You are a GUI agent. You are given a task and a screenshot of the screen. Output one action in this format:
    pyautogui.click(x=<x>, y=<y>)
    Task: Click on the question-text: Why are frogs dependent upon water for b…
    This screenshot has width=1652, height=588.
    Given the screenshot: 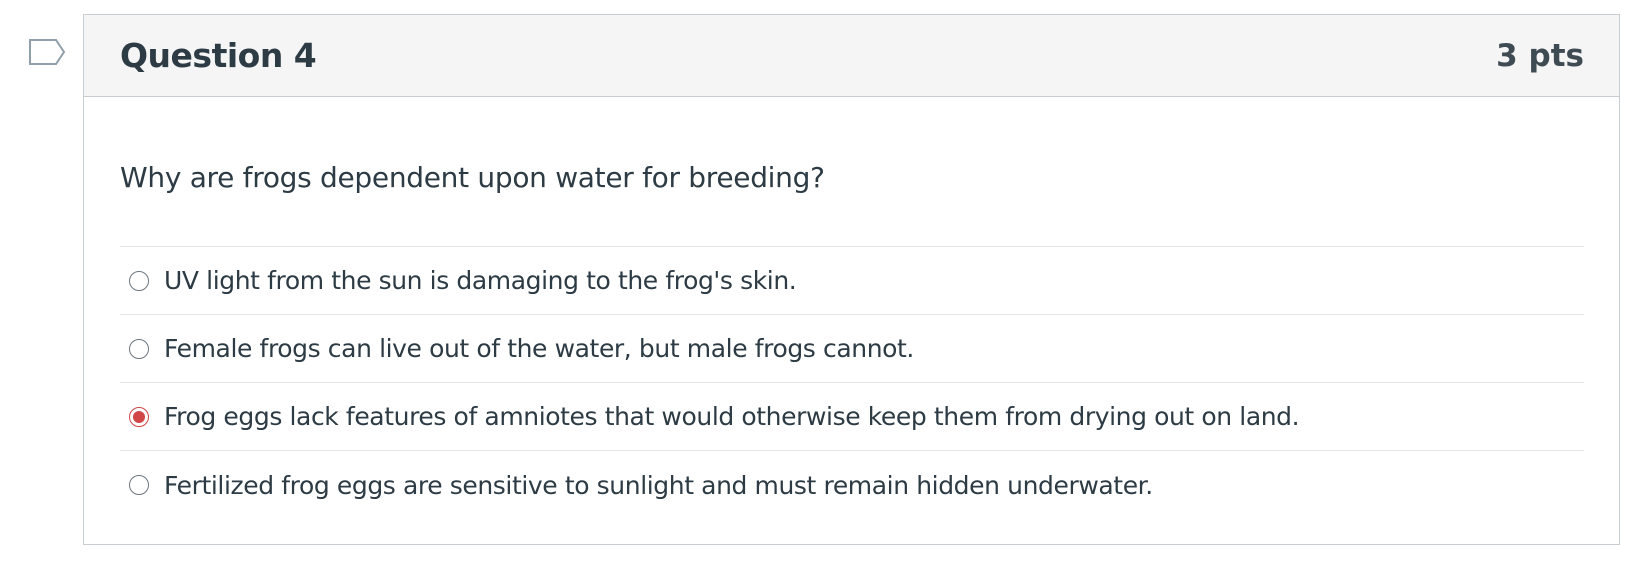 What is the action you would take?
    pyautogui.click(x=472, y=177)
    